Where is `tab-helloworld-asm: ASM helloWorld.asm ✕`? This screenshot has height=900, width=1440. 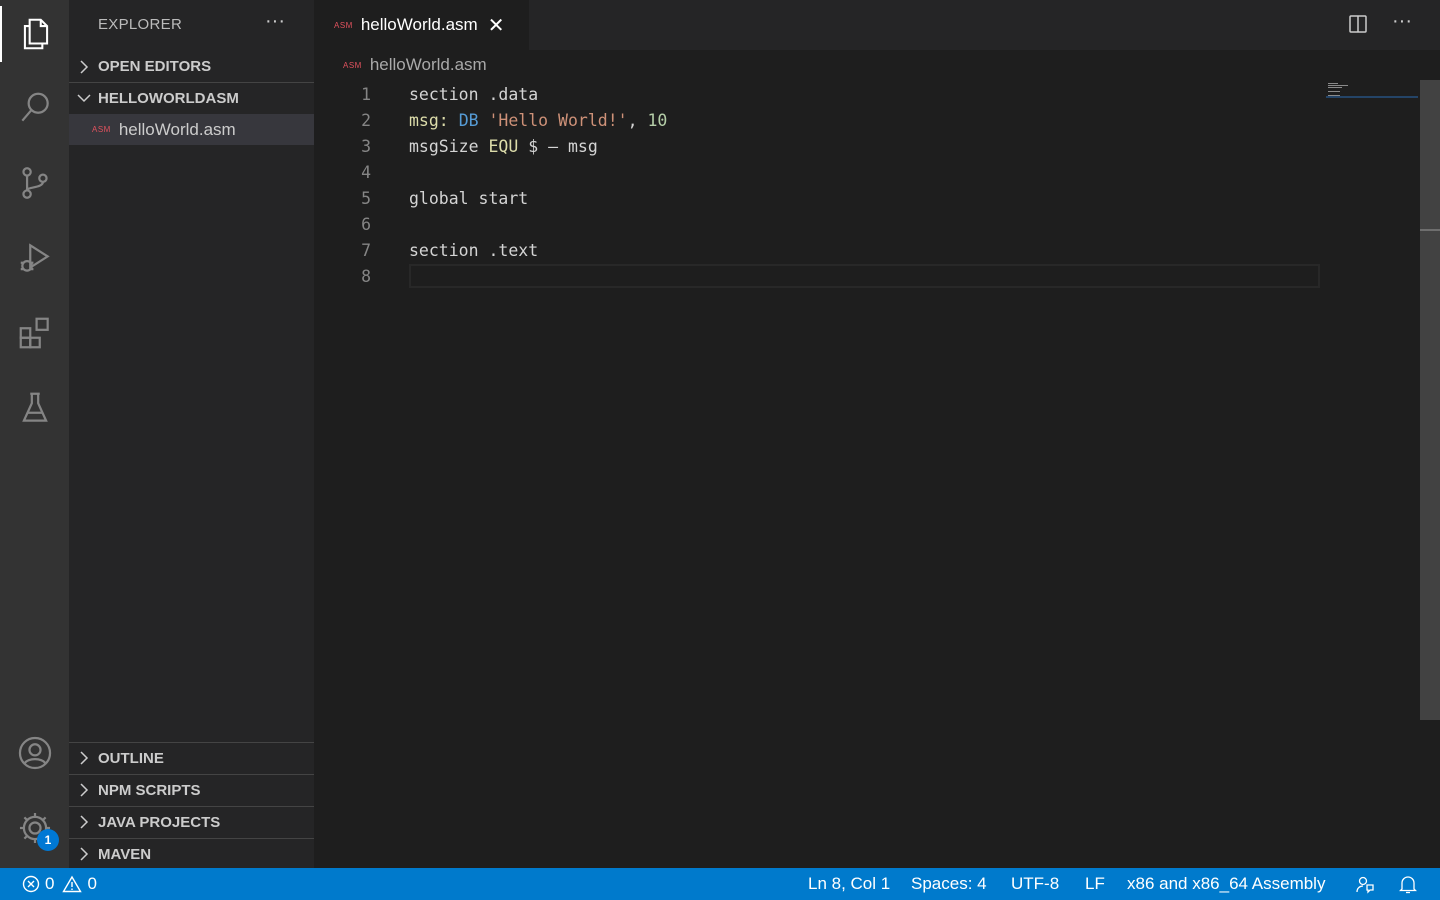 tab-helloworld-asm: ASM helloWorld.asm ✕ is located at coordinates (421, 25).